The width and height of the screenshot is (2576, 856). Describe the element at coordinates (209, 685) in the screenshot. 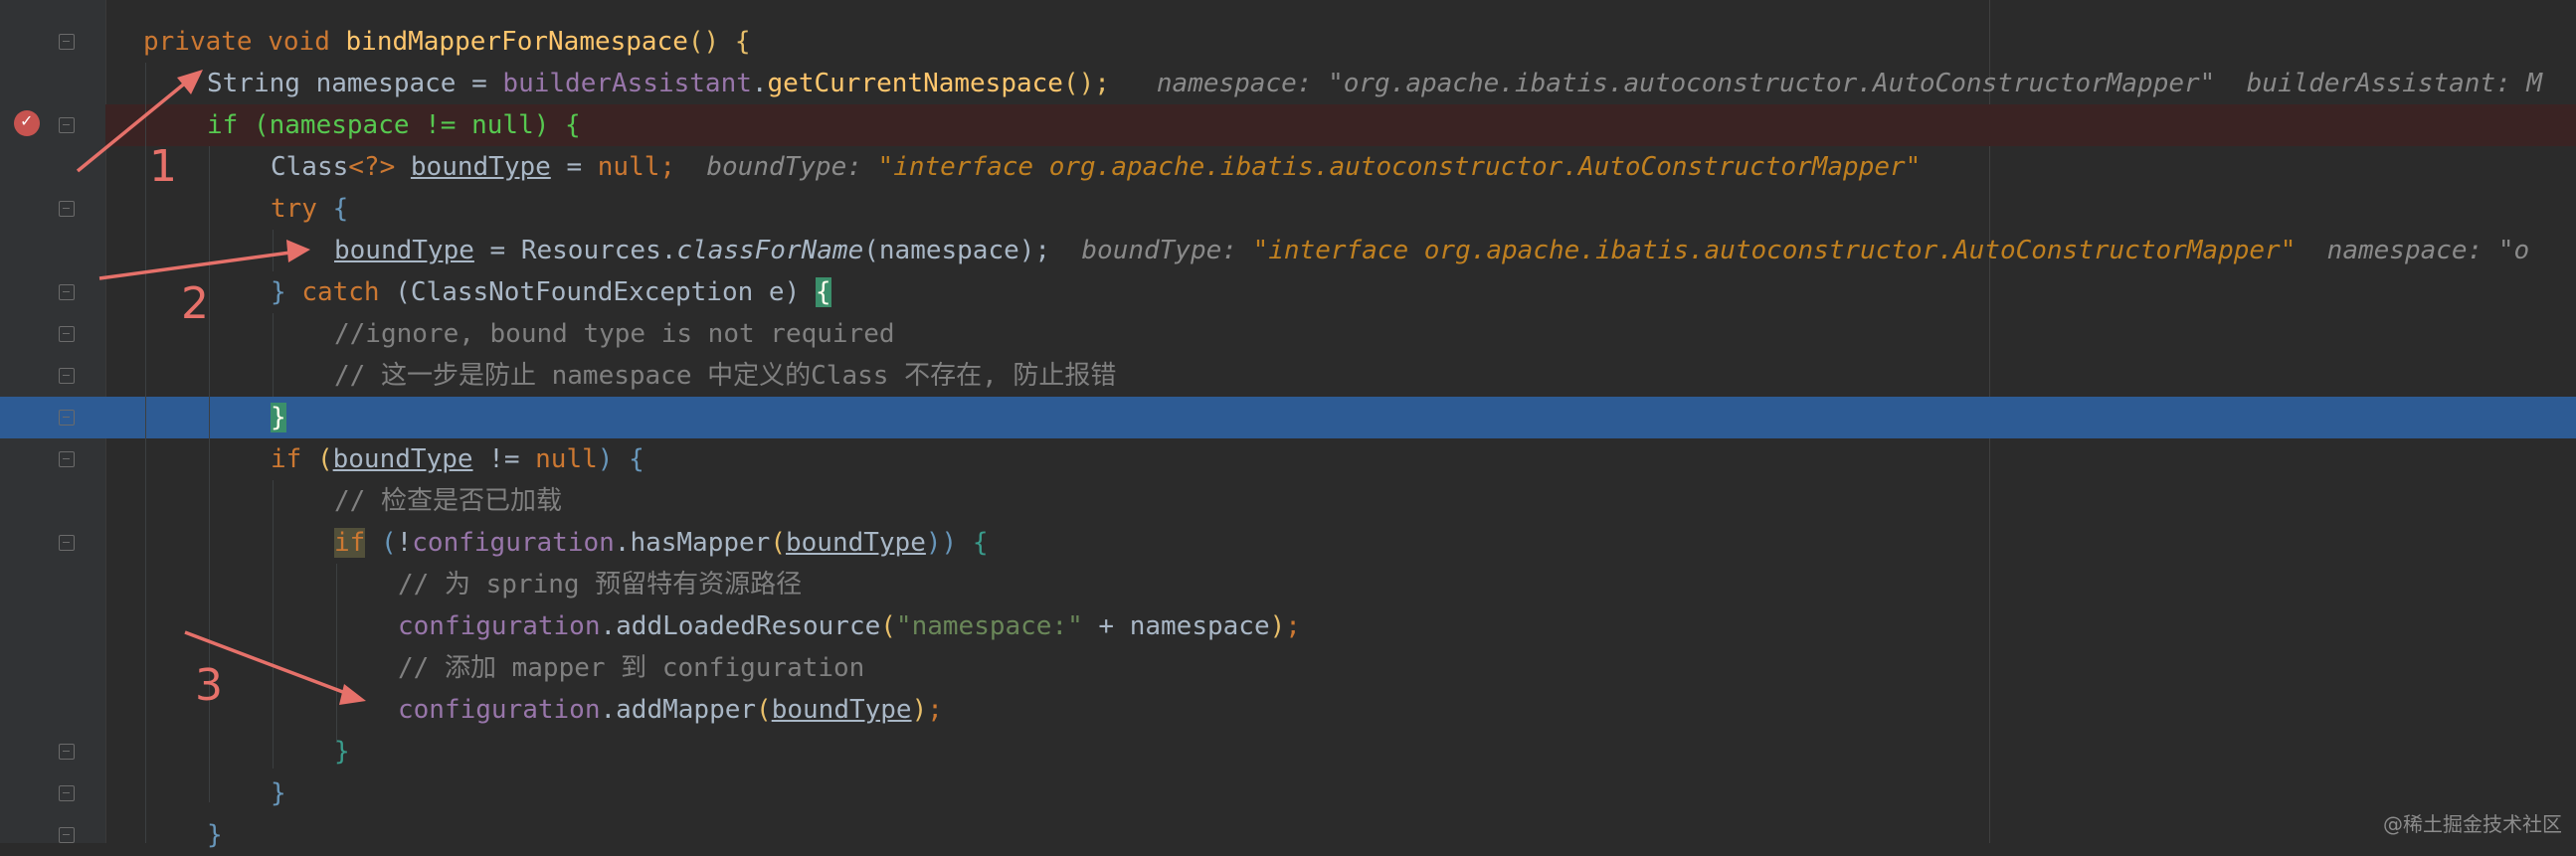

I see `annotation-label-3: 3` at that location.